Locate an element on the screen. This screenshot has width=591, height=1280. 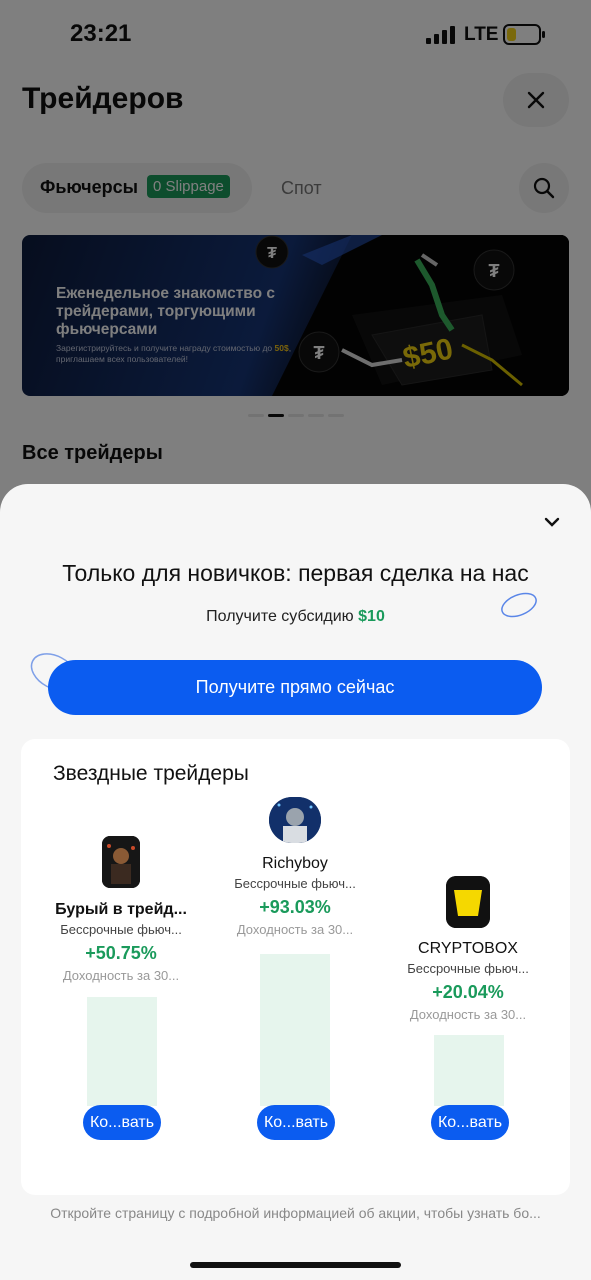
trader-name: Richyboy is located at coordinates (295, 863).